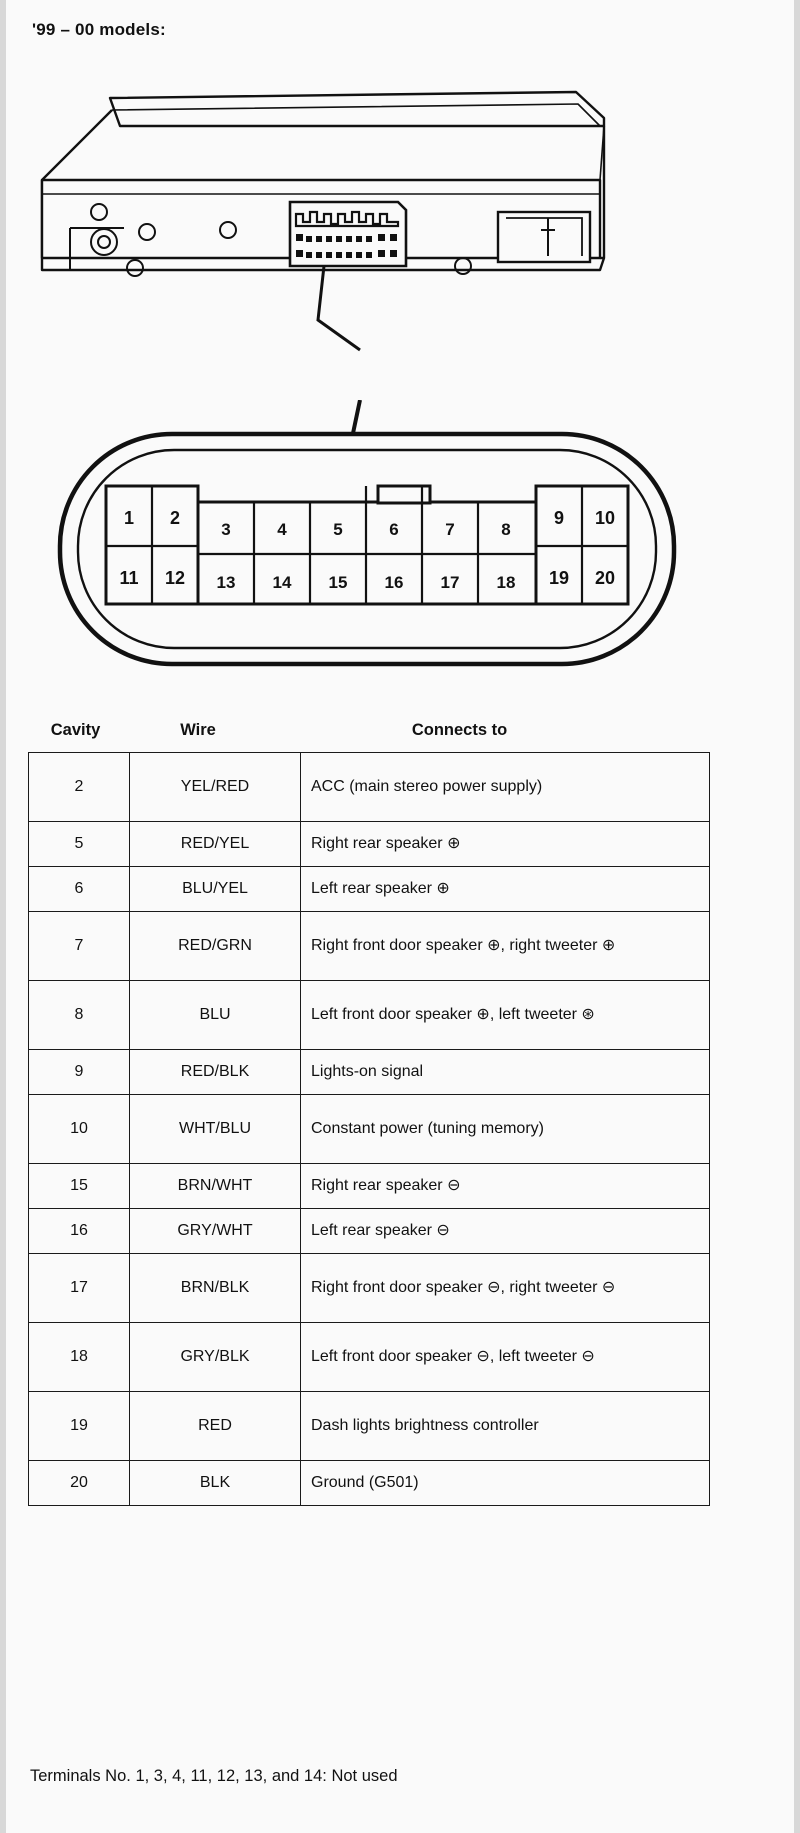 This screenshot has height=1833, width=800. I want to click on column-header-cavity: Cavity, so click(75, 729).